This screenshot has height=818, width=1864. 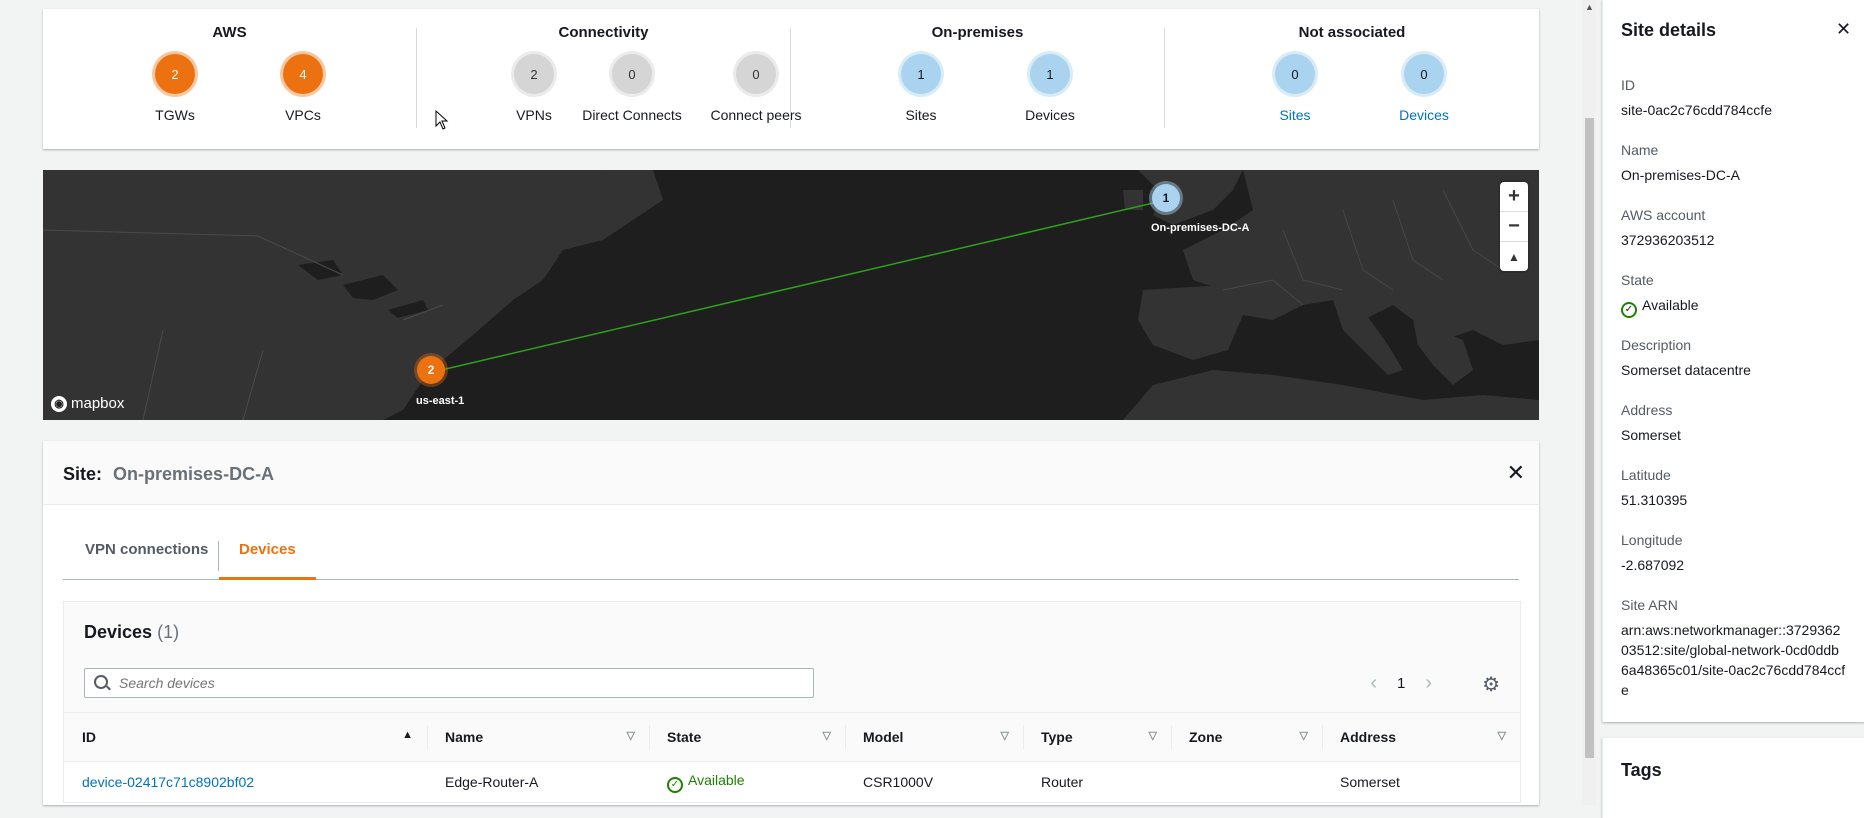 I want to click on compass-button: ▲, so click(x=1514, y=256).